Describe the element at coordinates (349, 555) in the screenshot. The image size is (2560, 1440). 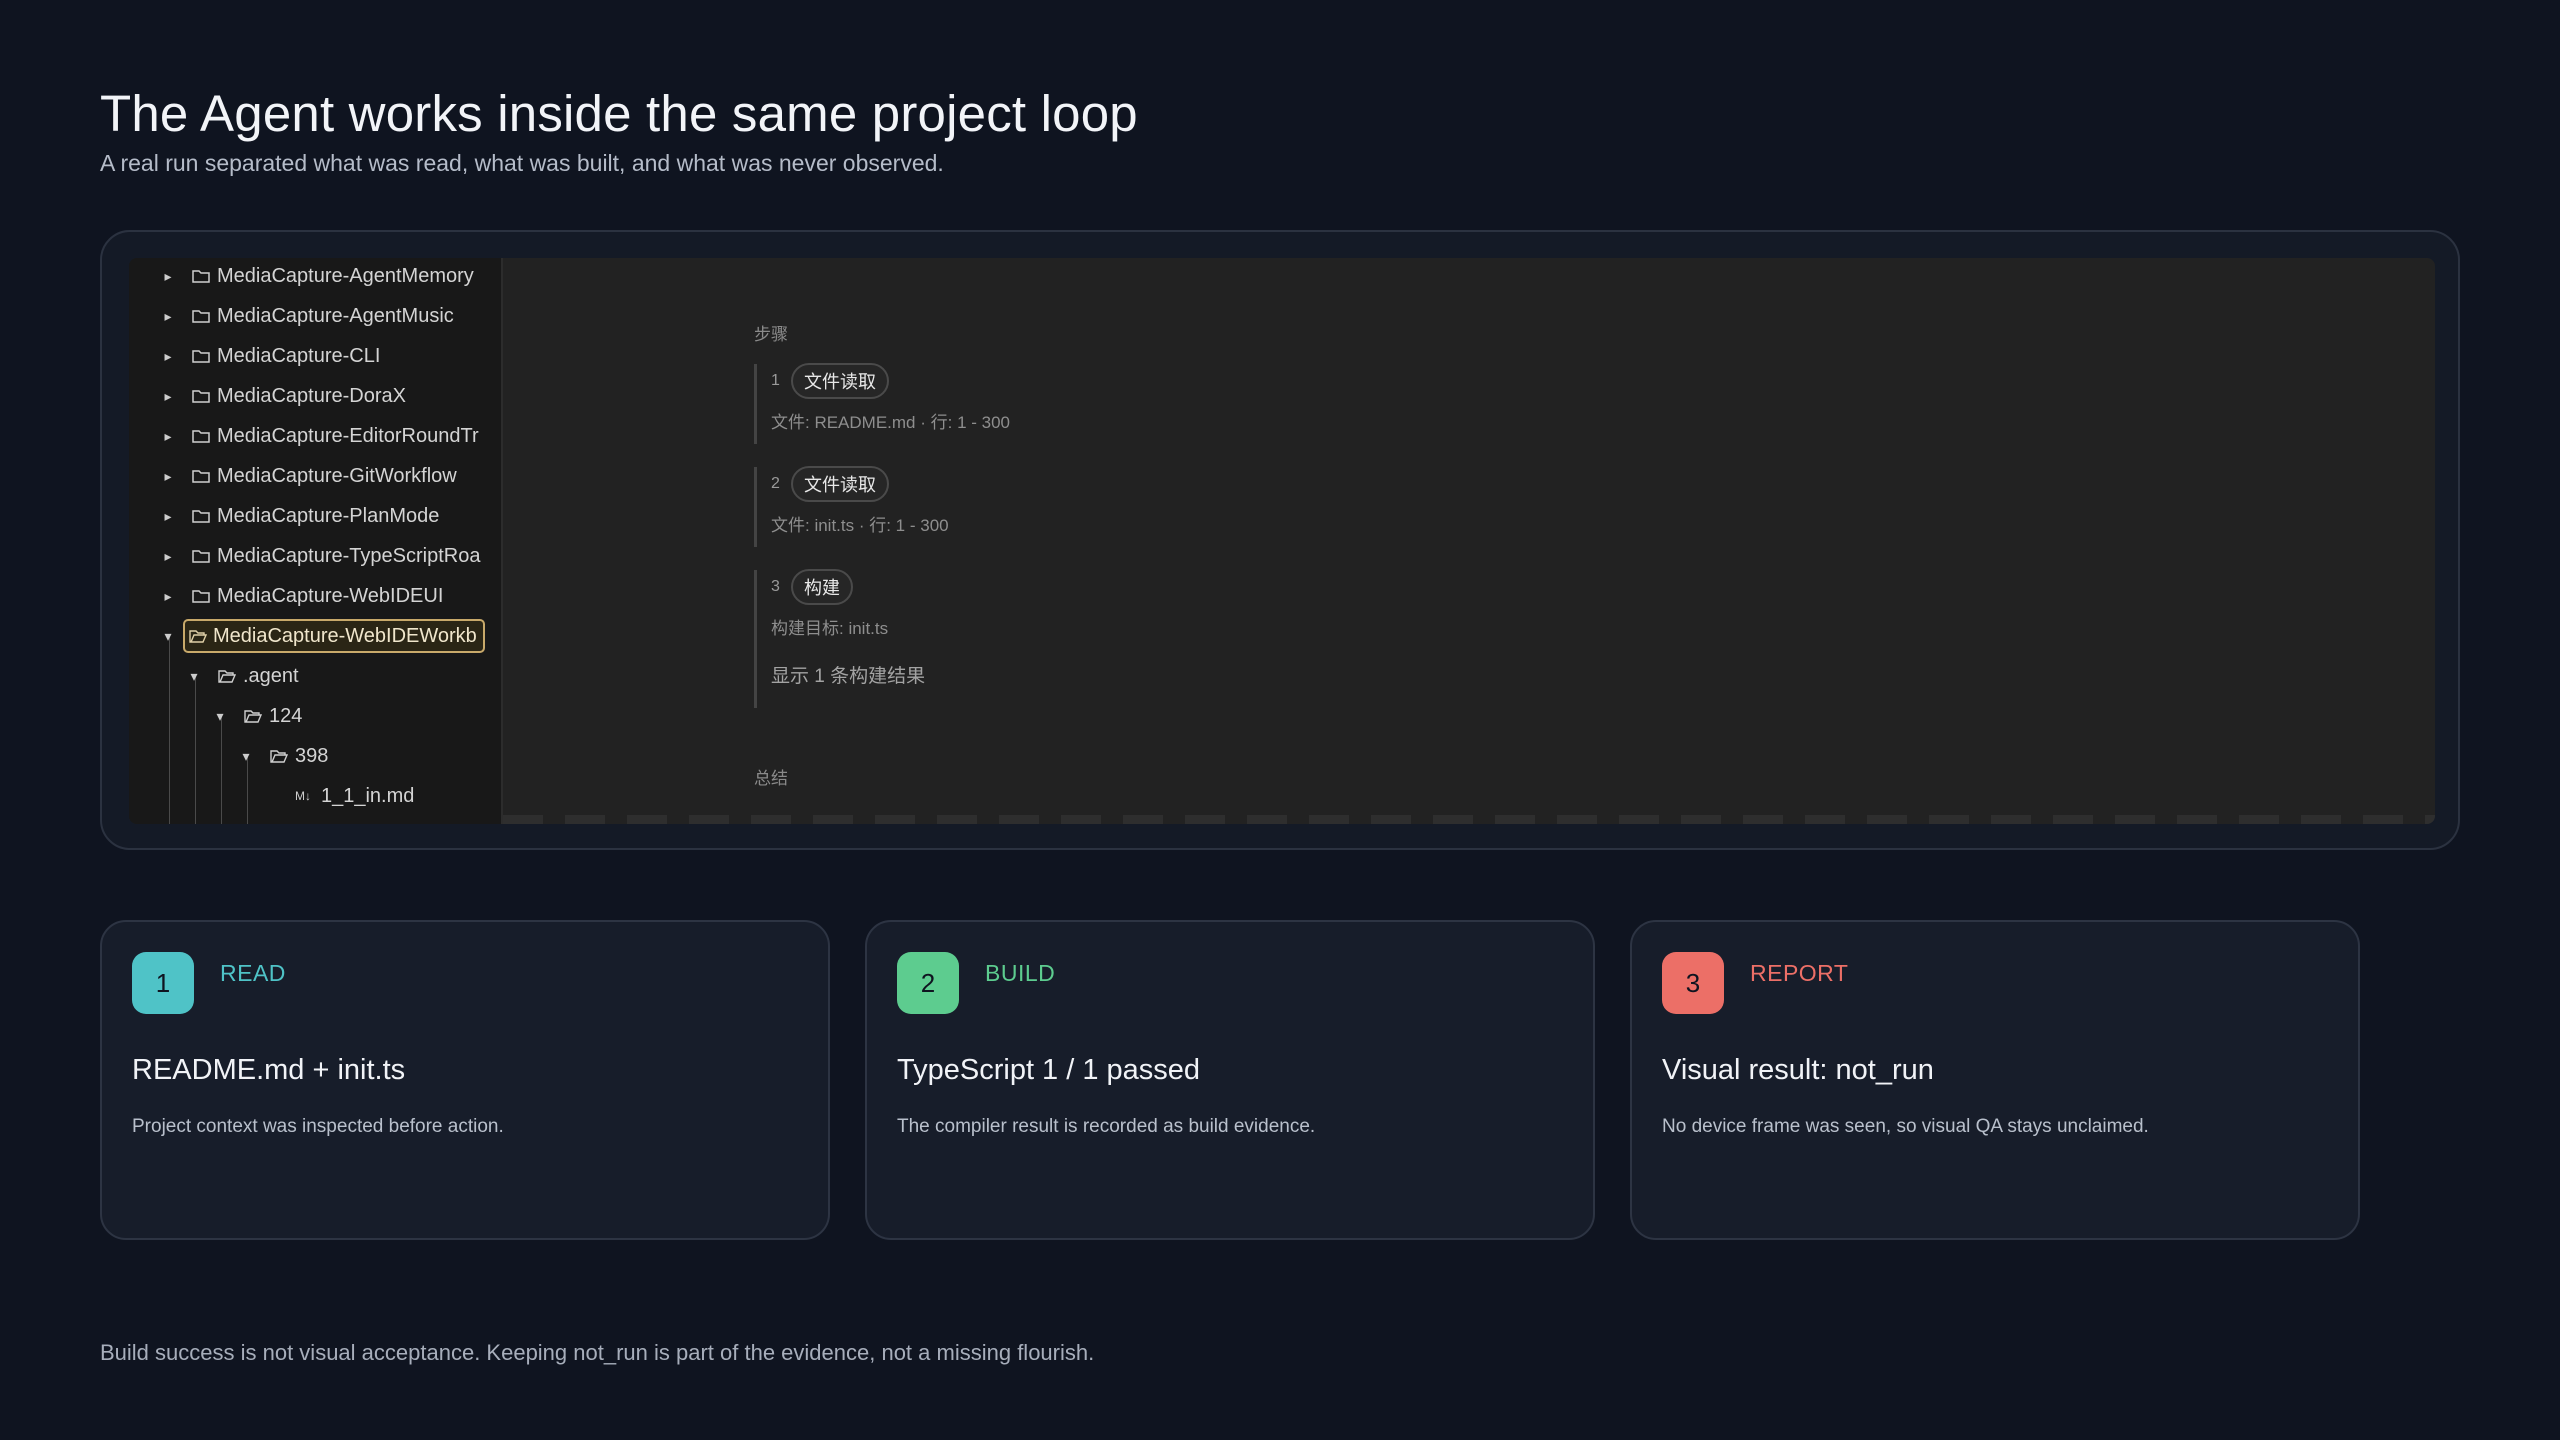
I see `tree-item-label: MediaCapture-TypeScriptRoa` at that location.